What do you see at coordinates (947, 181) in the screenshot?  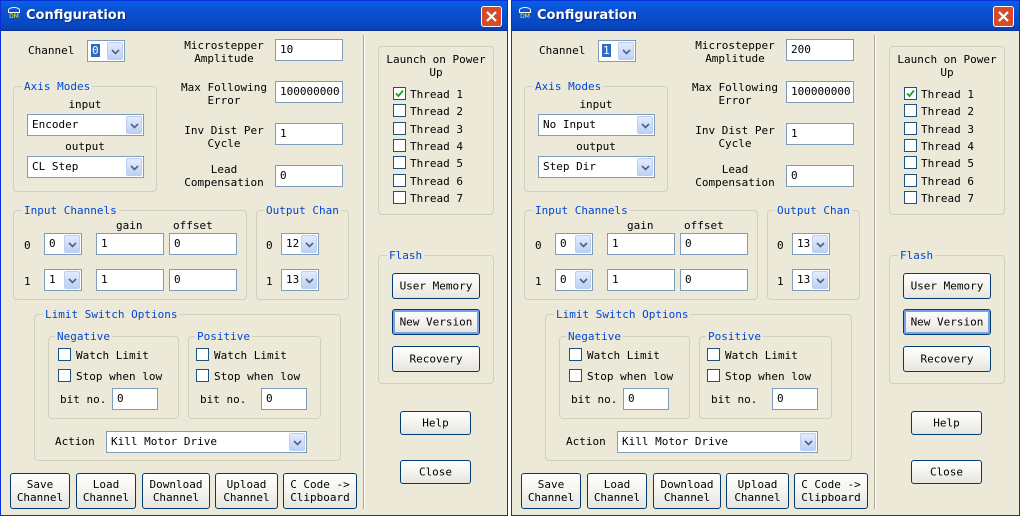 I see `thread-6-label: Thread 6` at bounding box center [947, 181].